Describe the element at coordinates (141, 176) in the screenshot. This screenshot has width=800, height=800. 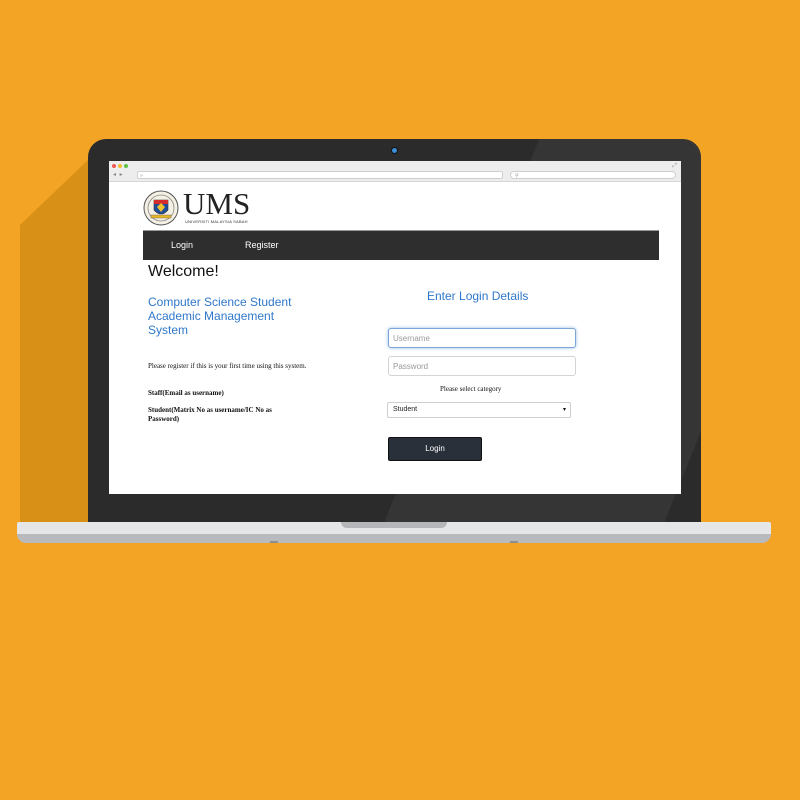
I see `url-glyph: »` at that location.